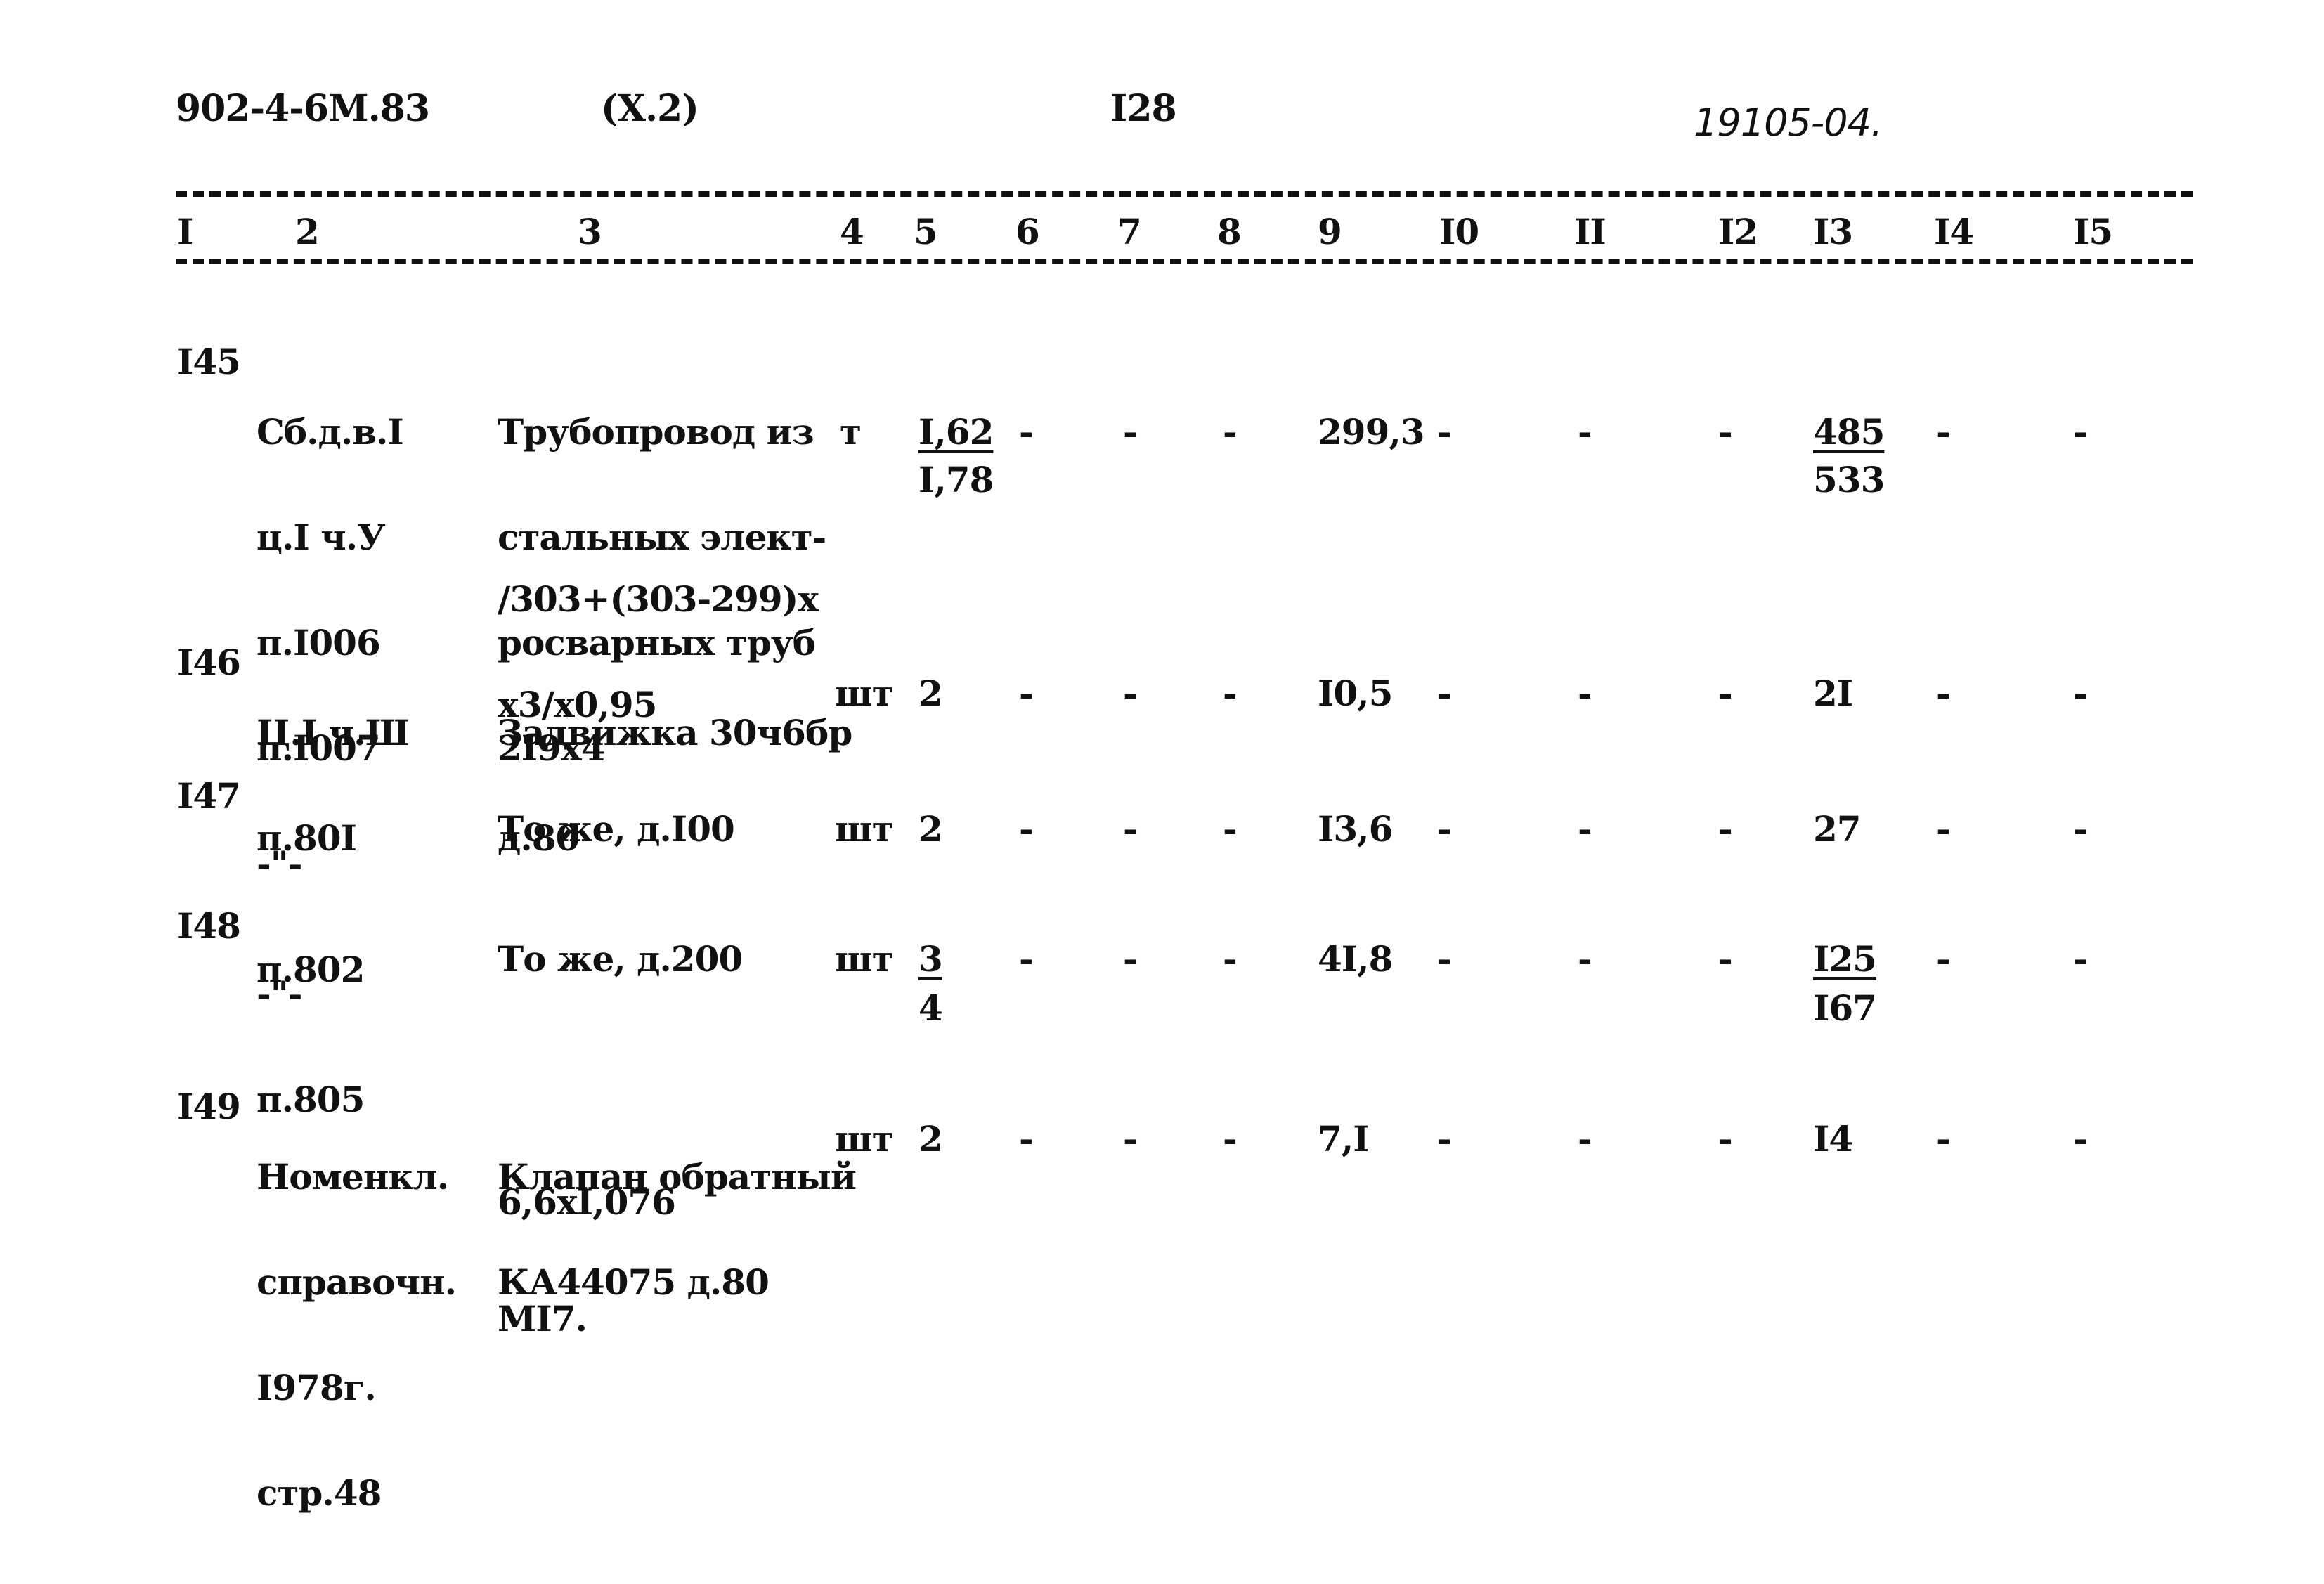 The height and width of the screenshot is (1584, 2324). I want to click on source-line: стр.48, so click(319, 1493).